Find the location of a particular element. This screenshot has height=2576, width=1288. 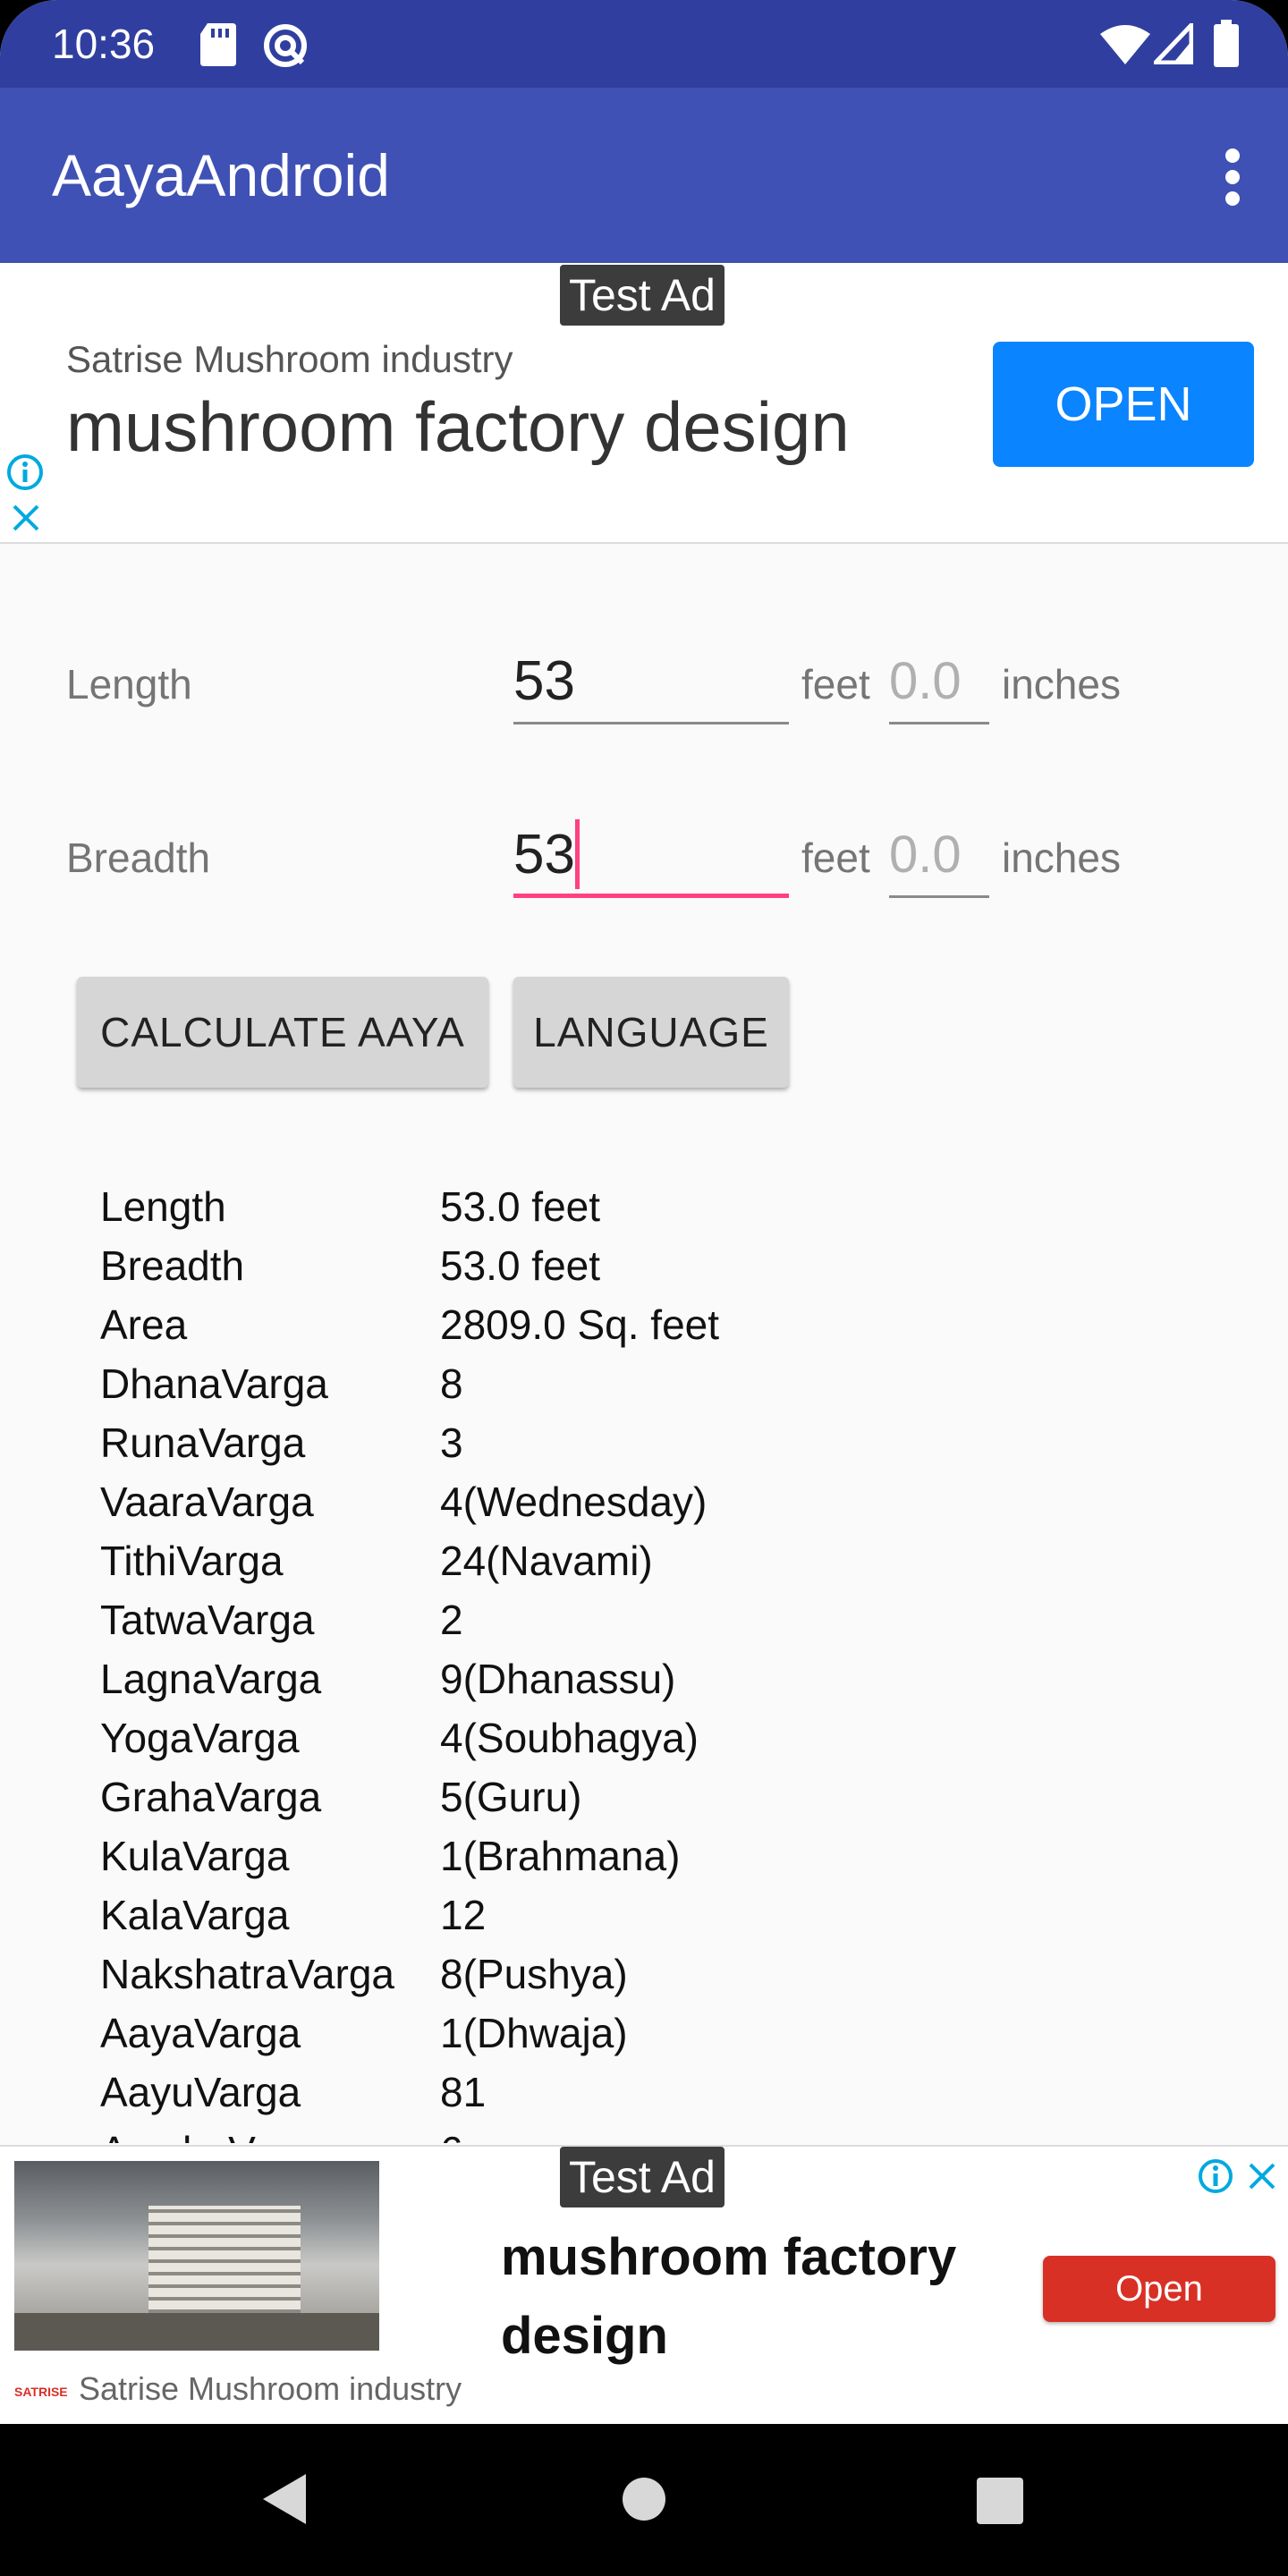

result-value: 4(Wednesday) is located at coordinates (574, 1502).